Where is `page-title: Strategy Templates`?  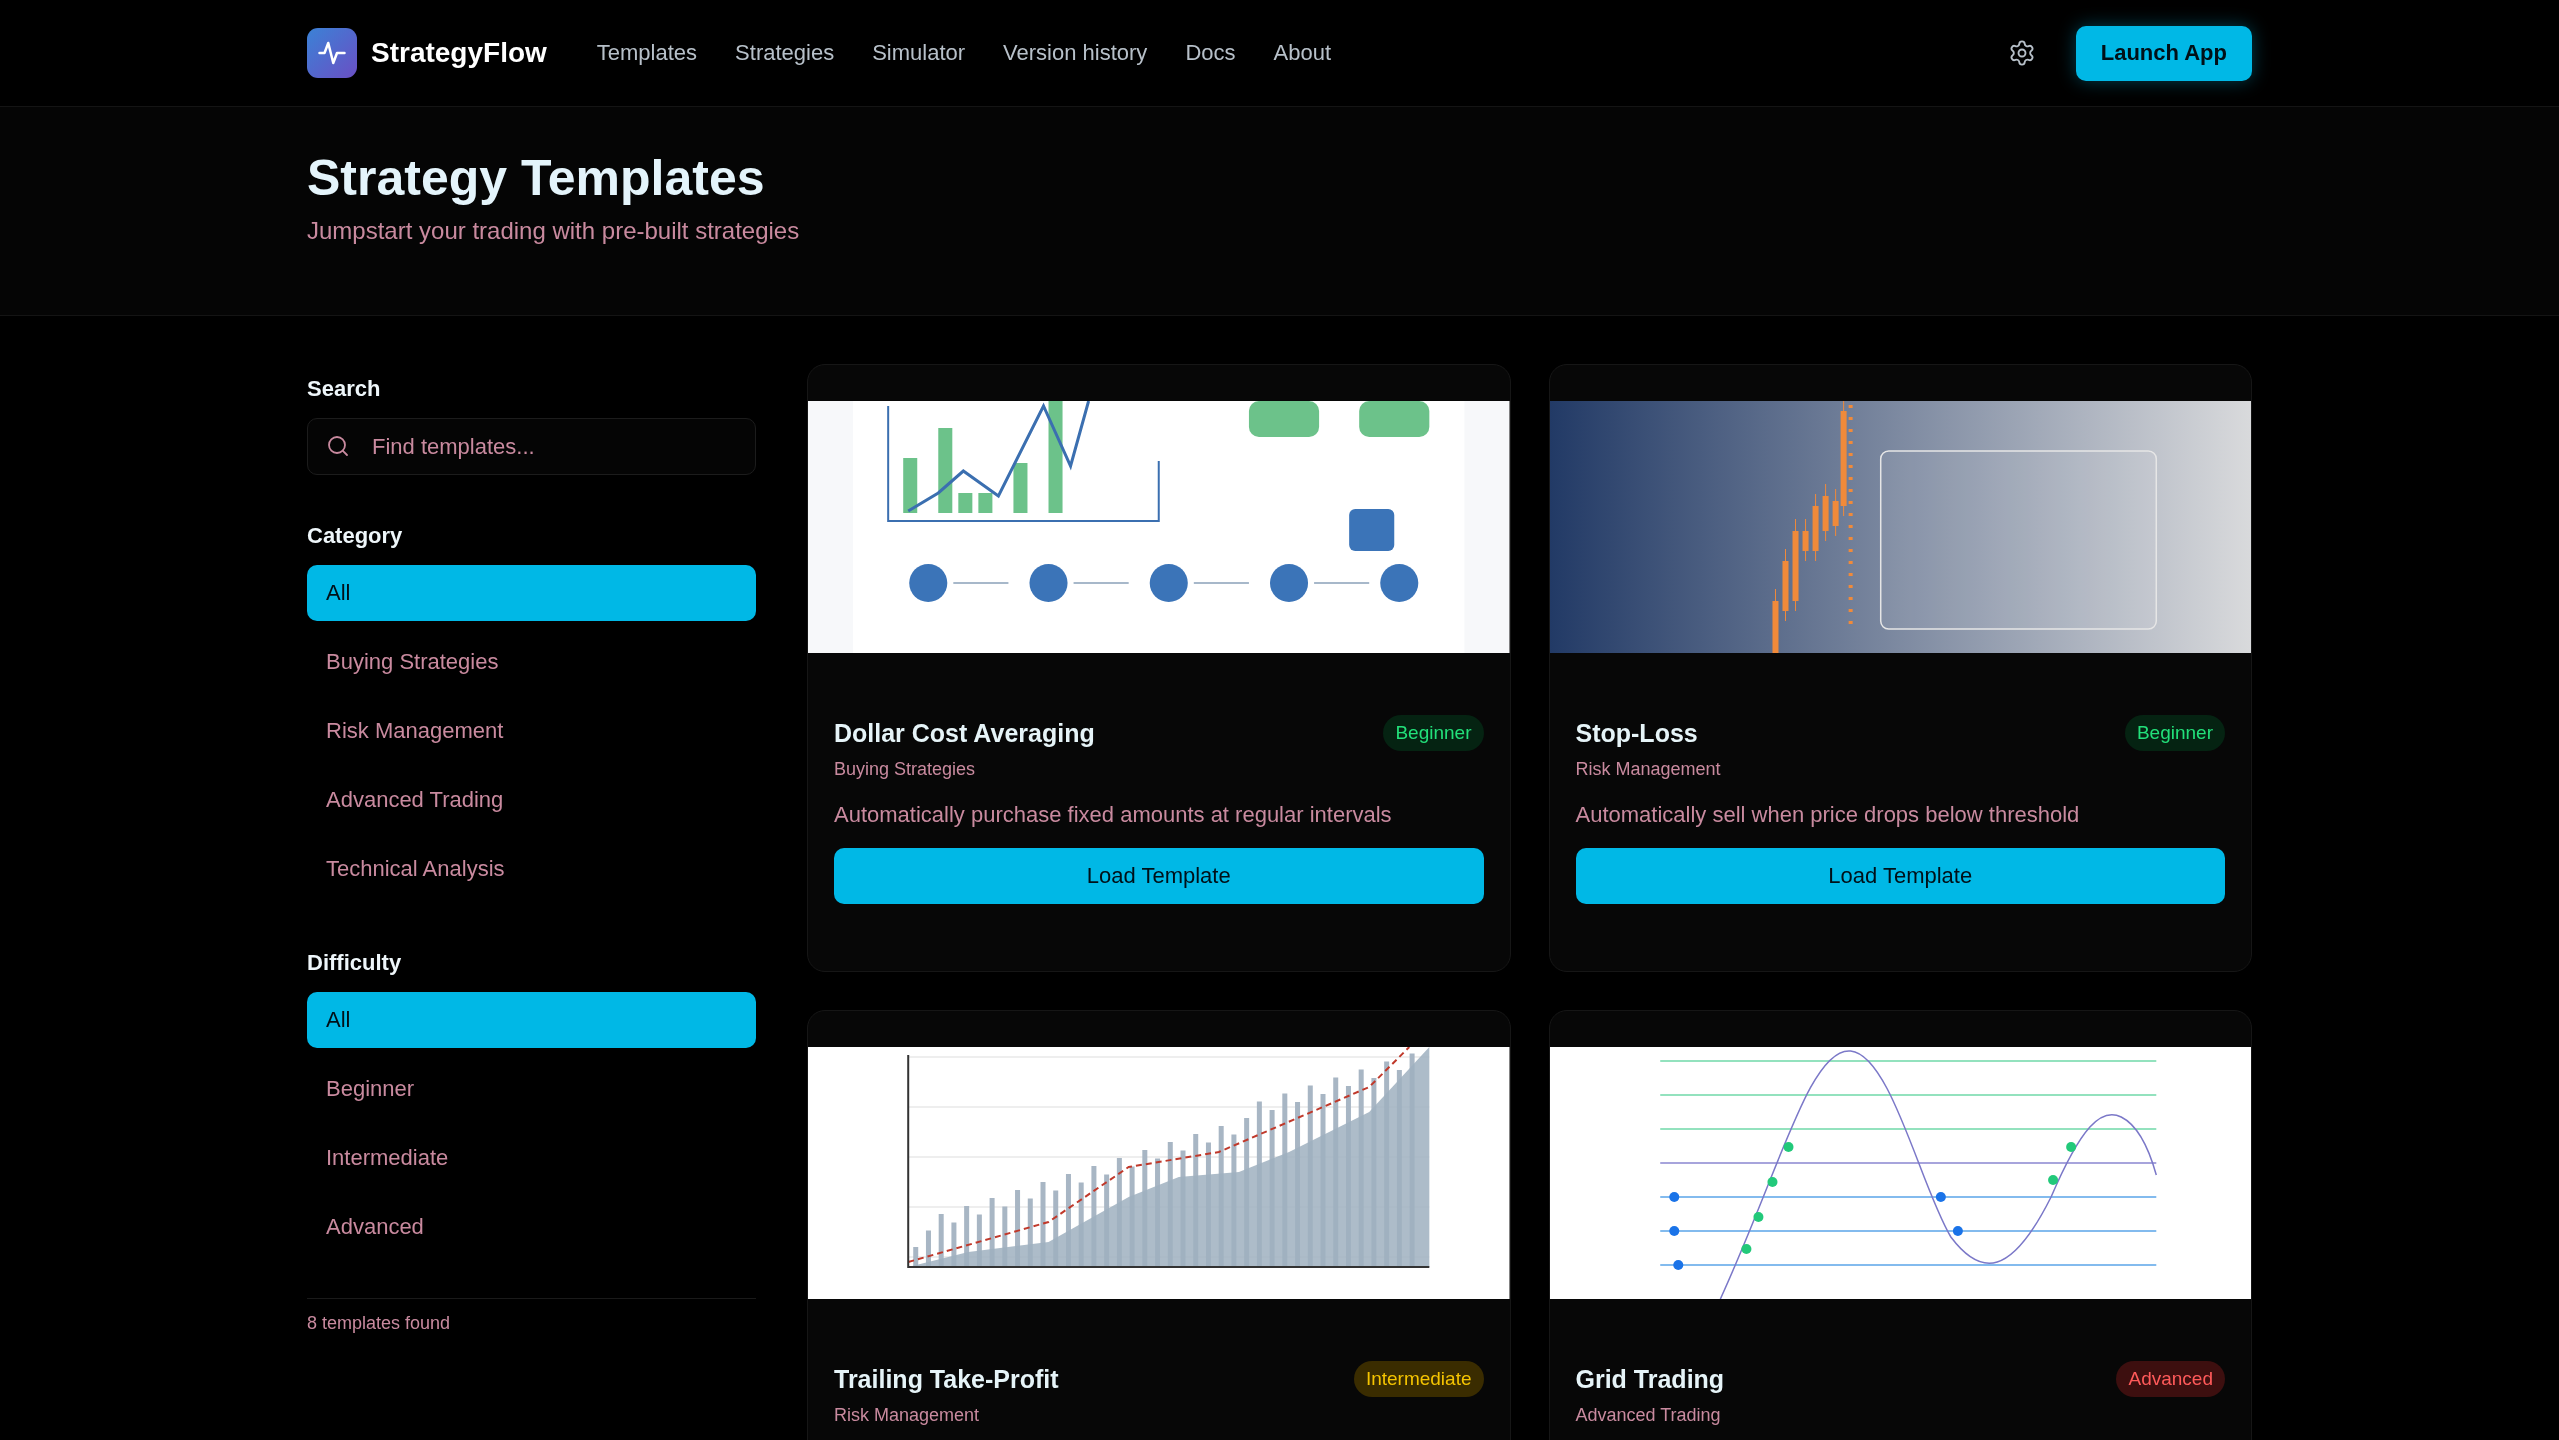
page-title: Strategy Templates is located at coordinates (536, 178).